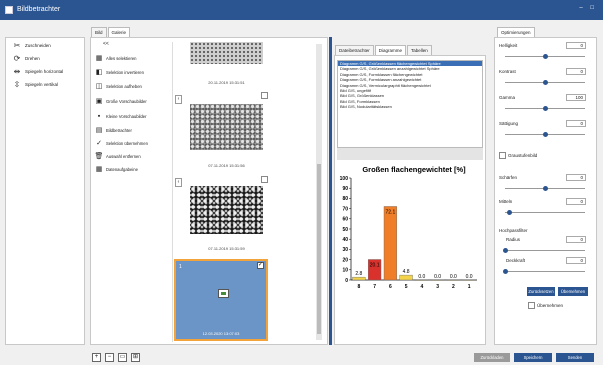 This screenshot has height=365, width=603. What do you see at coordinates (469, 280) in the screenshot?
I see `chart-bar` at bounding box center [469, 280].